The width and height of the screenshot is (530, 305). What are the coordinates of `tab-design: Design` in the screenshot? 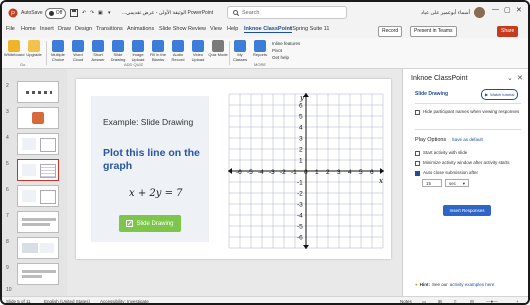 It's located at (83, 29).